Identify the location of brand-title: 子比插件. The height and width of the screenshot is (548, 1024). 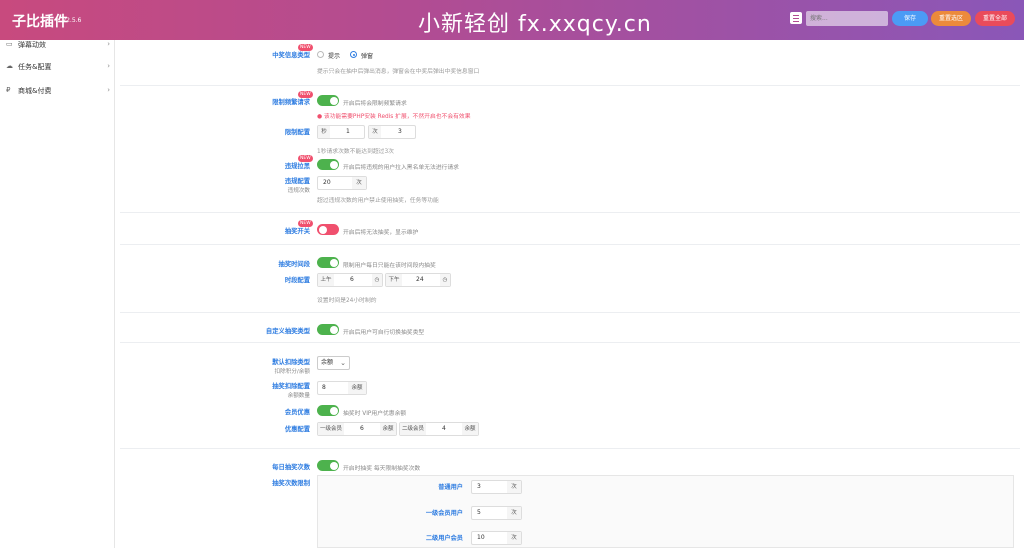
(40, 22).